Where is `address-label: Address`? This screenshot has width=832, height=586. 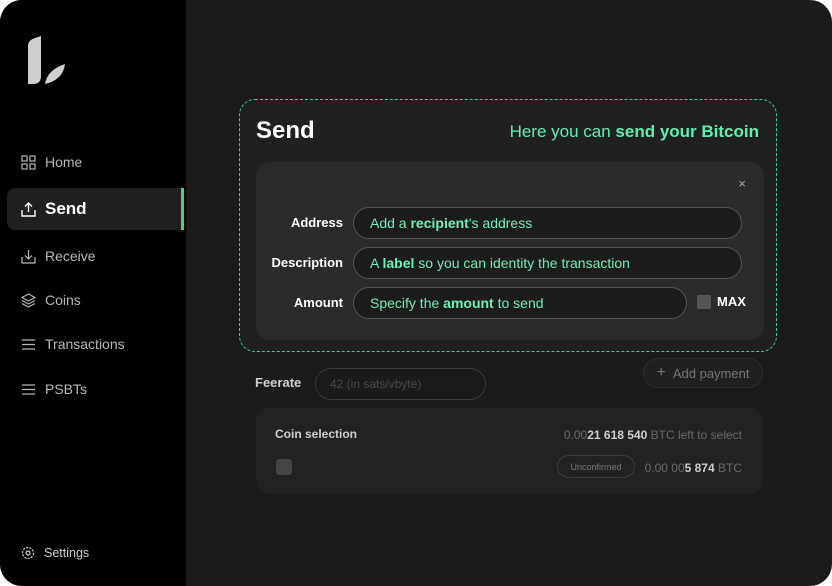 address-label: Address is located at coordinates (316, 222).